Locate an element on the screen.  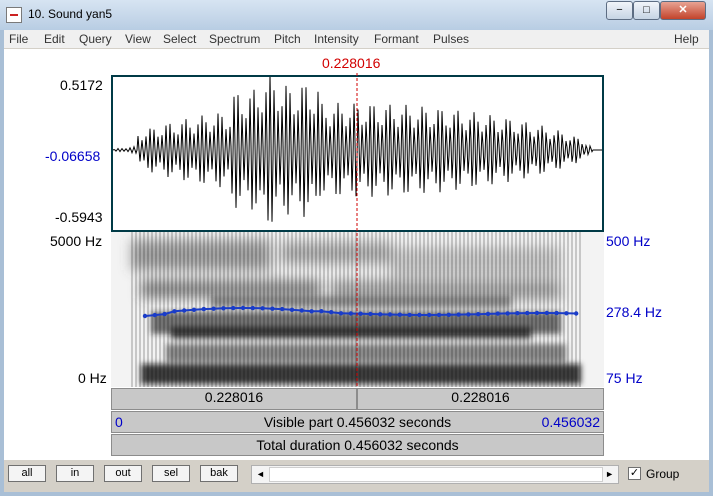
segment-left-bar: 0.228016 is located at coordinates (234, 399).